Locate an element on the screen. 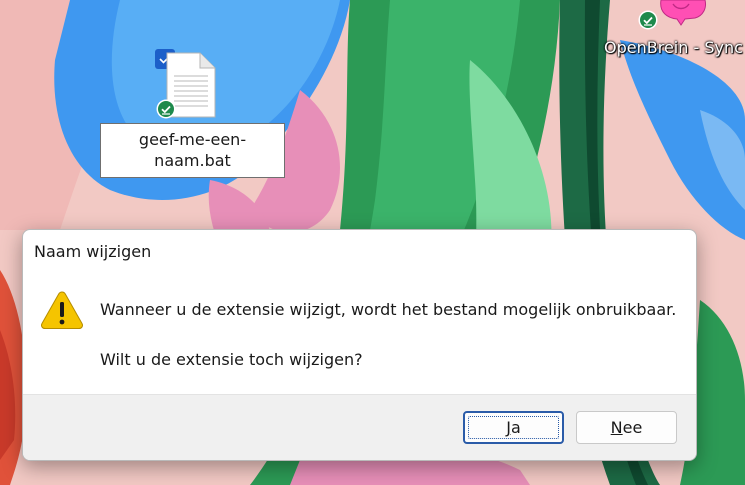  yes-button-label: a is located at coordinates (515, 427).